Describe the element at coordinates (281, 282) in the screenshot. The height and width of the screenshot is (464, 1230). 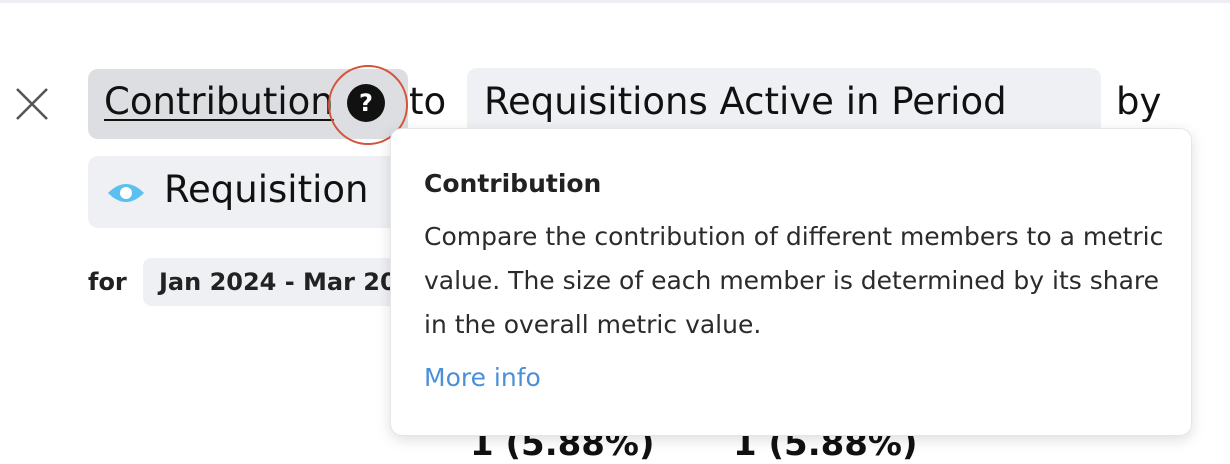
I see `date-range-label: Jan 2024 - Mar 2024` at that location.